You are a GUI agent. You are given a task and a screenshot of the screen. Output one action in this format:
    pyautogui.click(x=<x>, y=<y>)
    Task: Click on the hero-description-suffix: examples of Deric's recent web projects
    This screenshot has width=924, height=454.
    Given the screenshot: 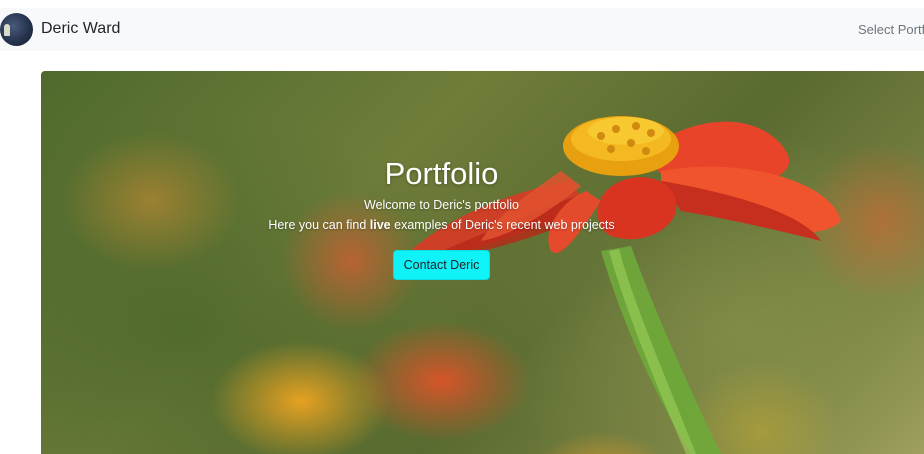 What is the action you would take?
    pyautogui.click(x=502, y=225)
    